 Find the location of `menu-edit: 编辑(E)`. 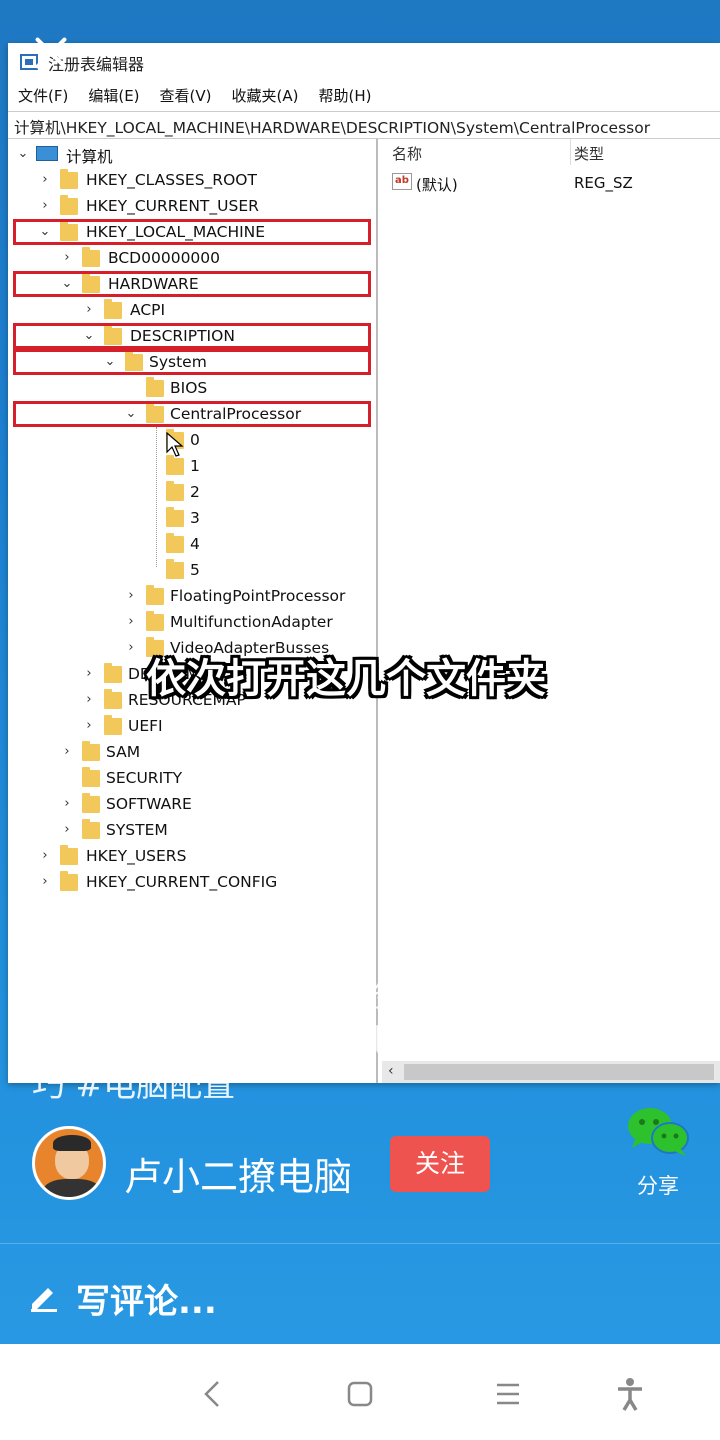

menu-edit: 编辑(E) is located at coordinates (113, 95).